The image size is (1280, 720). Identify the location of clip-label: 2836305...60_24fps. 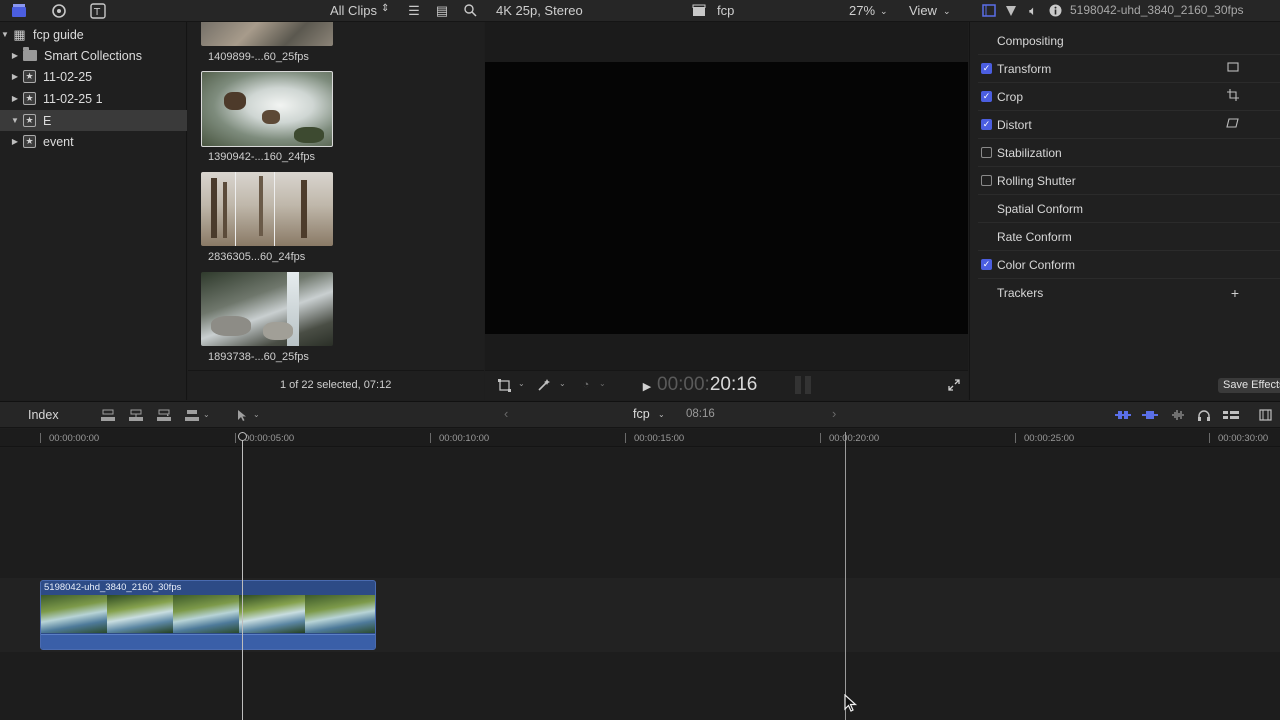
(257, 257).